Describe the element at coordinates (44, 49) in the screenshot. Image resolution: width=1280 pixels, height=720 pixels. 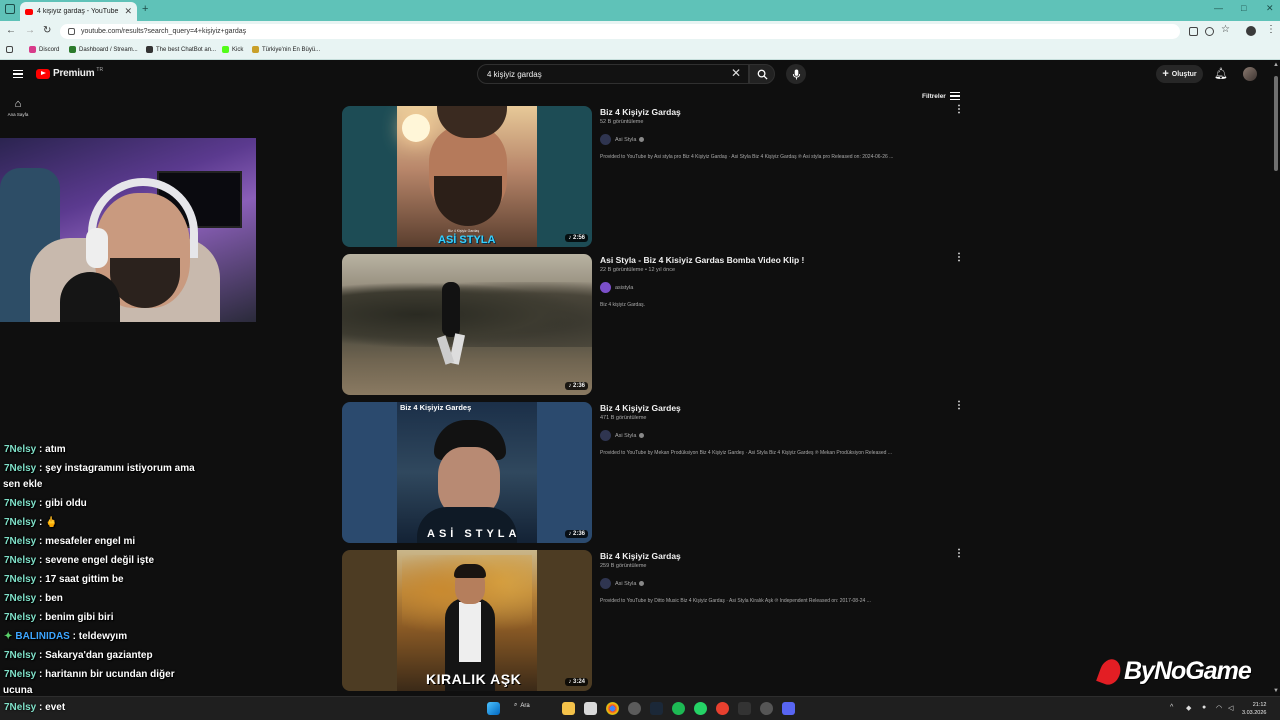
I see `bookmark-discord: Discord` at that location.